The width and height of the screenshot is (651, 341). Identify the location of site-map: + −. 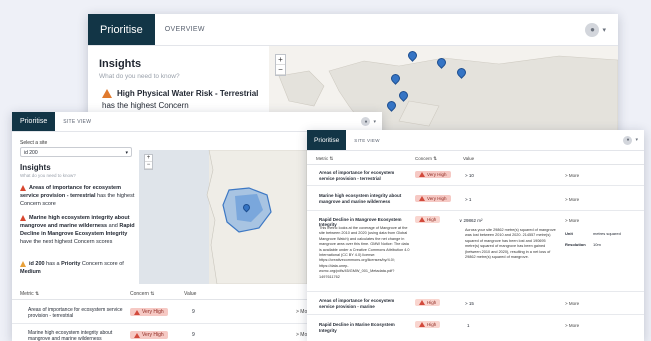
(223, 217).